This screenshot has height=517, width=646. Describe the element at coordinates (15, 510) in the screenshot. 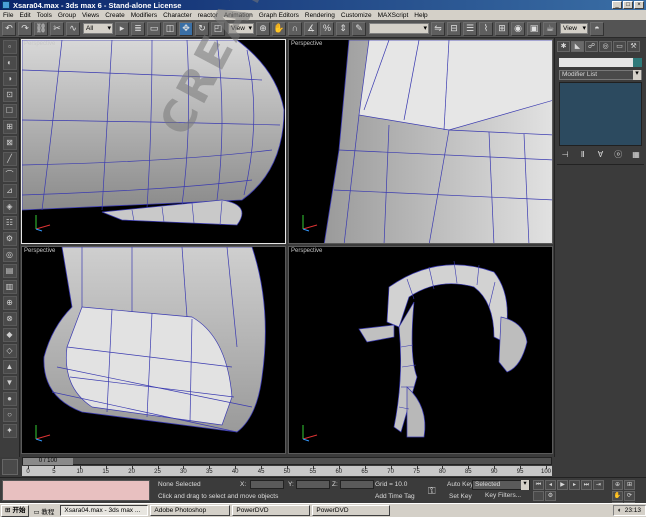

I see `start-button: ⊞ 开始` at that location.